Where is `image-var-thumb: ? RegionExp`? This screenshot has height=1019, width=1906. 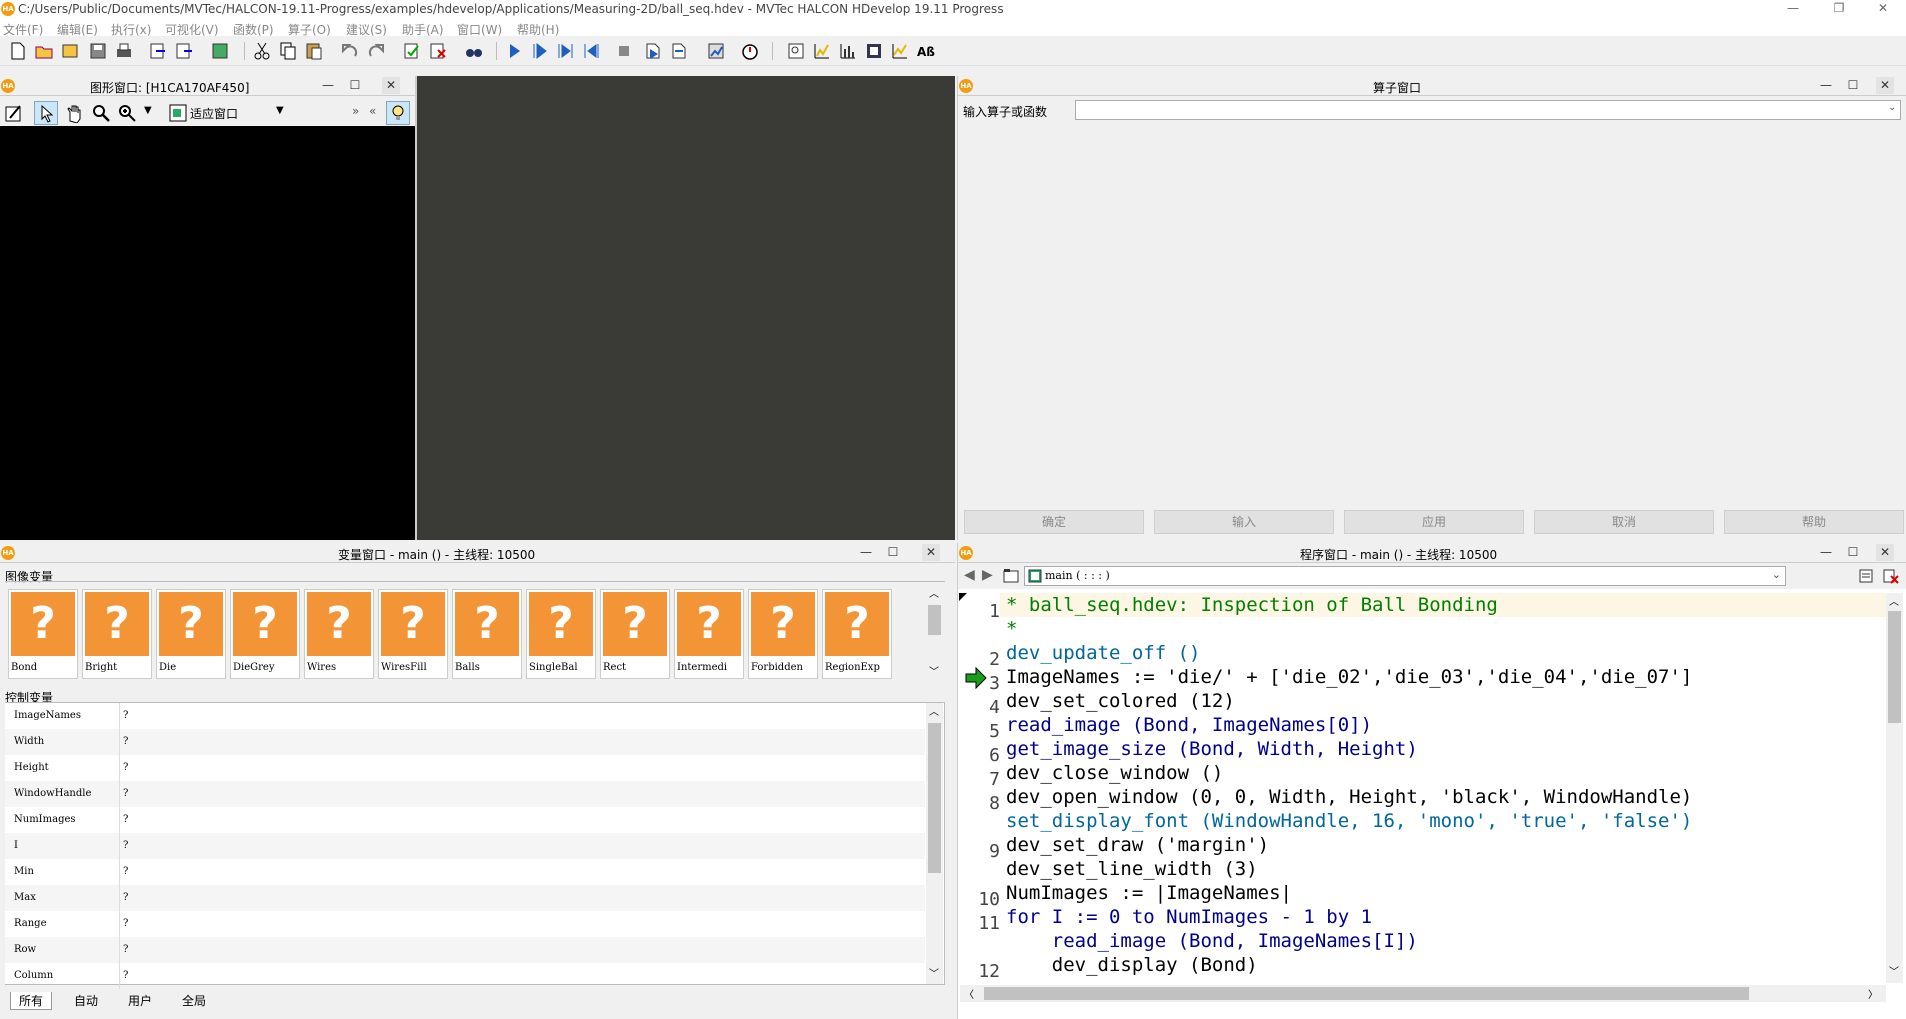 image-var-thumb: ? RegionExp is located at coordinates (857, 634).